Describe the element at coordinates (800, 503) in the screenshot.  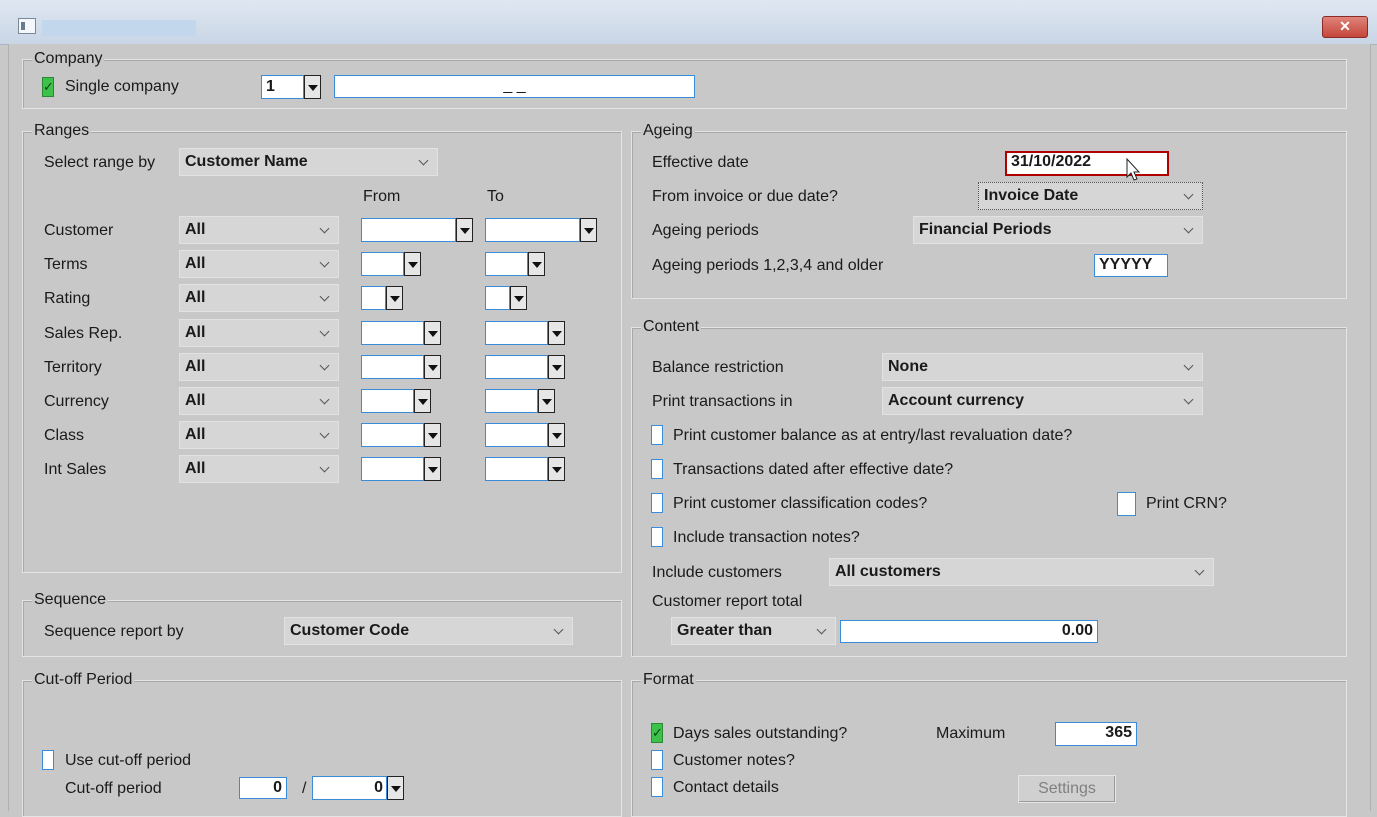
I see `classification-codes-label: Print customer classification codes?` at that location.